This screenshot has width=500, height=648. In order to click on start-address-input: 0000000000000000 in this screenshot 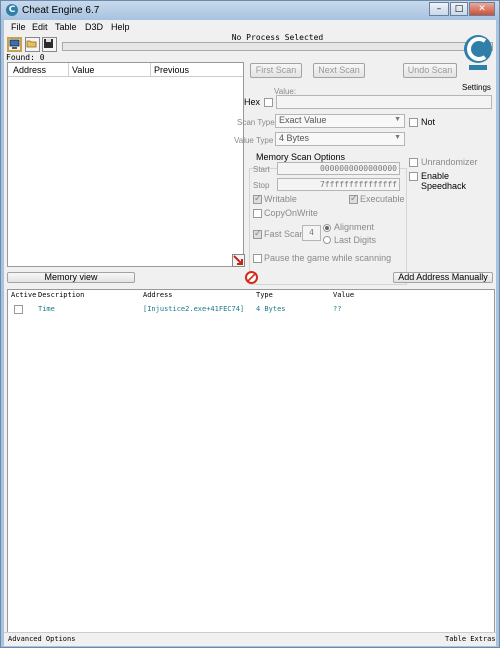, I will do `click(338, 168)`.